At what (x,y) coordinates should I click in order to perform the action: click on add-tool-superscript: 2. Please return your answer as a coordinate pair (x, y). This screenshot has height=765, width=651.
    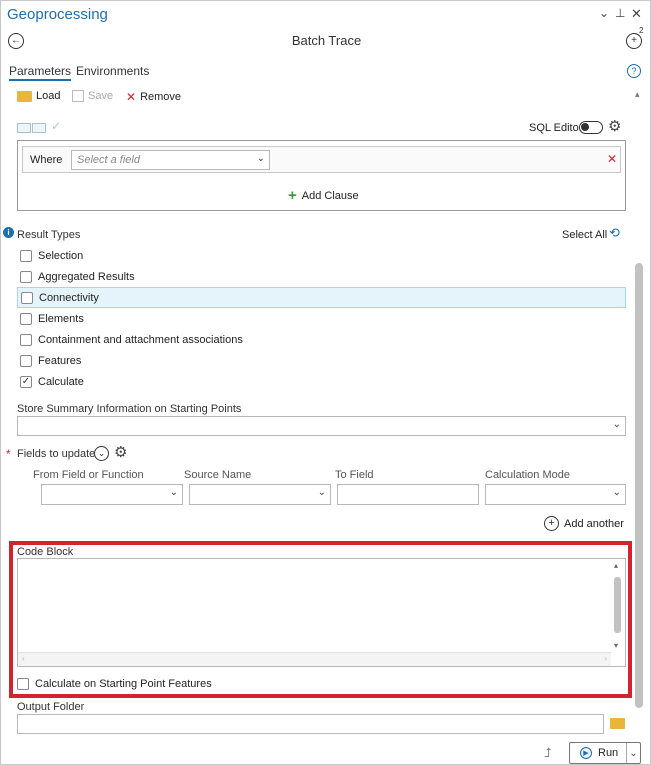
    Looking at the image, I should click on (641, 30).